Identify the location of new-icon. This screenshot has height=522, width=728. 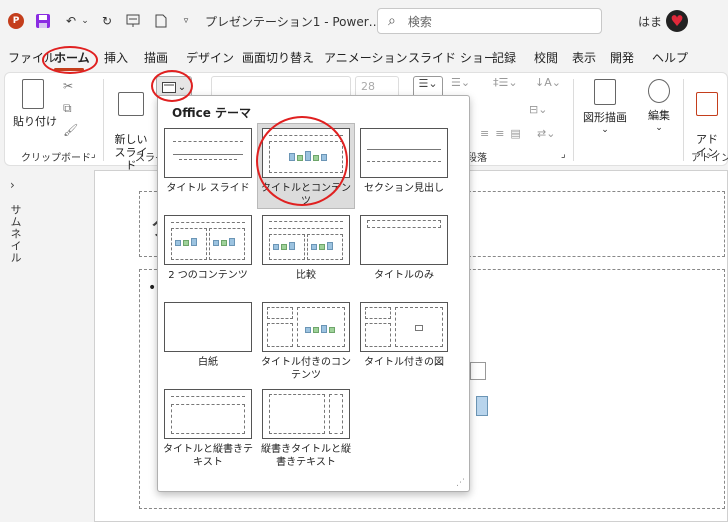
(161, 21).